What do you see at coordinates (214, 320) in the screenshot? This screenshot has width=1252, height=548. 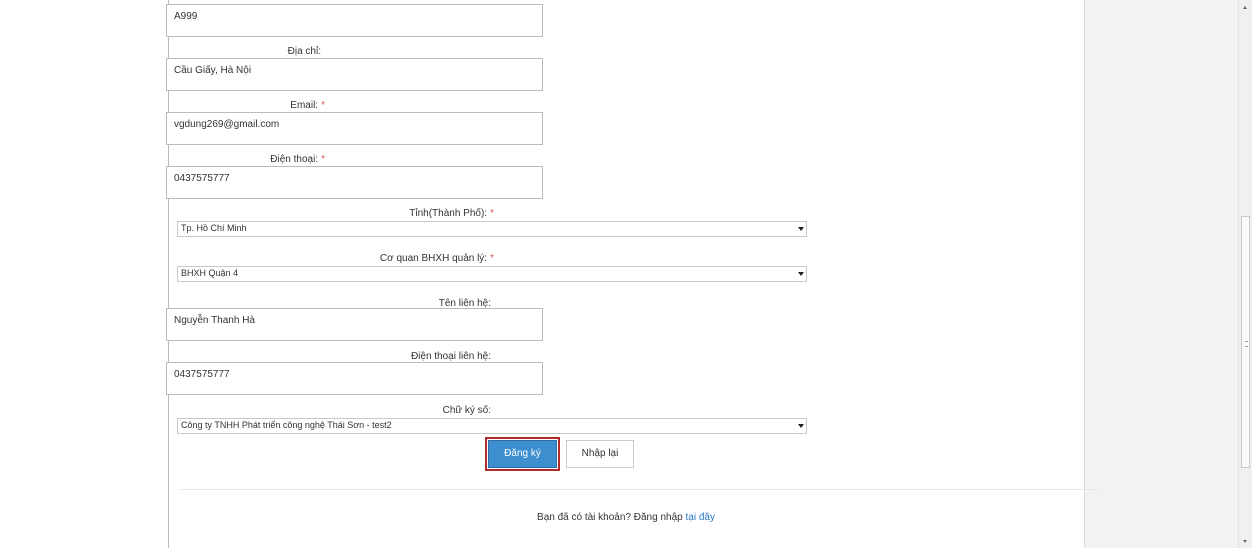 I see `contact-name-value: Nguyễn Thanh Hà` at bounding box center [214, 320].